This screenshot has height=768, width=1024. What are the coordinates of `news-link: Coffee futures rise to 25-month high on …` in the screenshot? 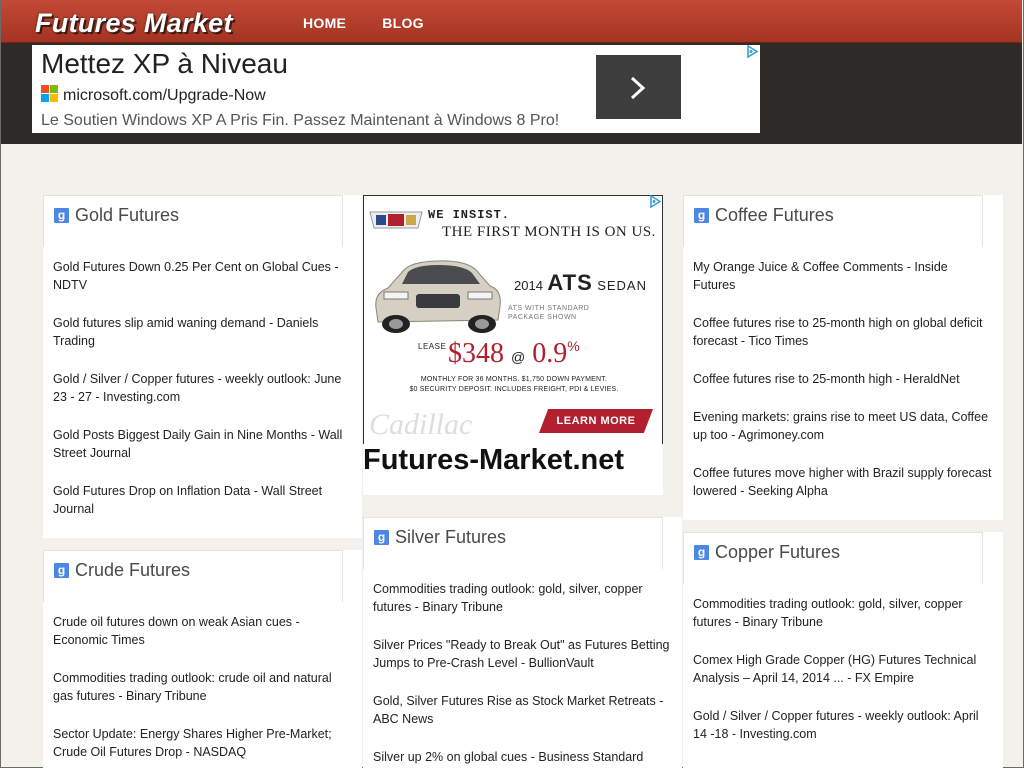 It's located at (843, 332).